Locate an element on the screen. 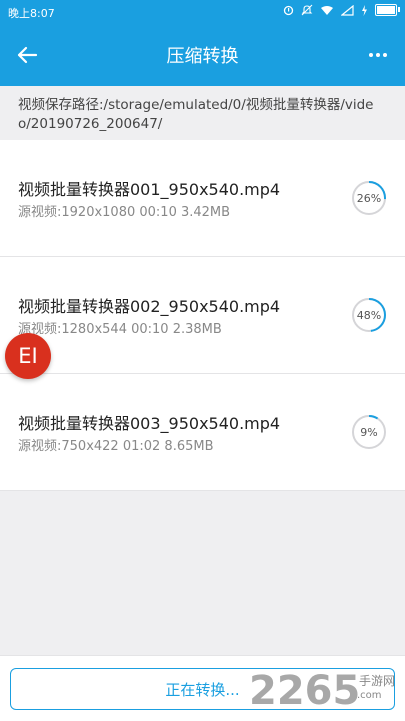 The image size is (405, 721). floating-badge-icon: EI is located at coordinates (28, 356).